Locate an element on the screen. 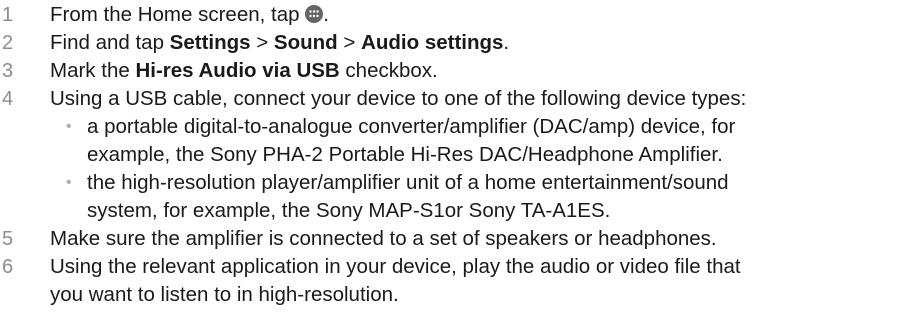 This screenshot has height=318, width=914. audio-settings-label: Audio settings is located at coordinates (432, 42).